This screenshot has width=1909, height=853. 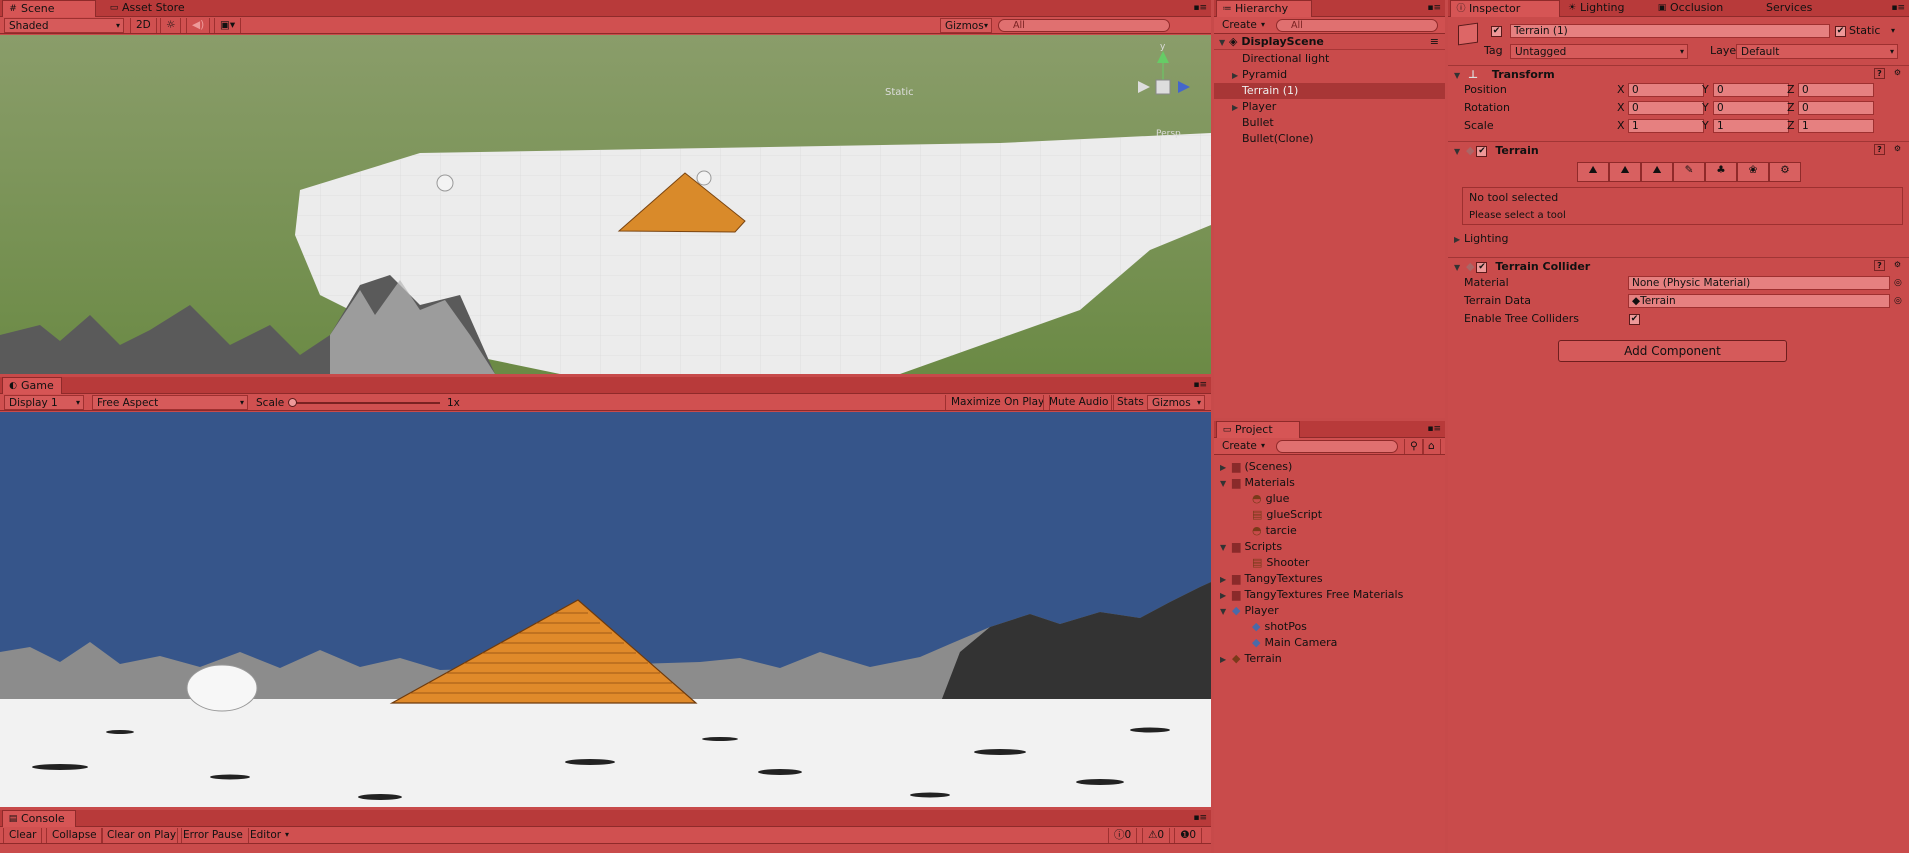 What do you see at coordinates (1672, 351) in the screenshot?
I see `add-component-button: Add Component` at bounding box center [1672, 351].